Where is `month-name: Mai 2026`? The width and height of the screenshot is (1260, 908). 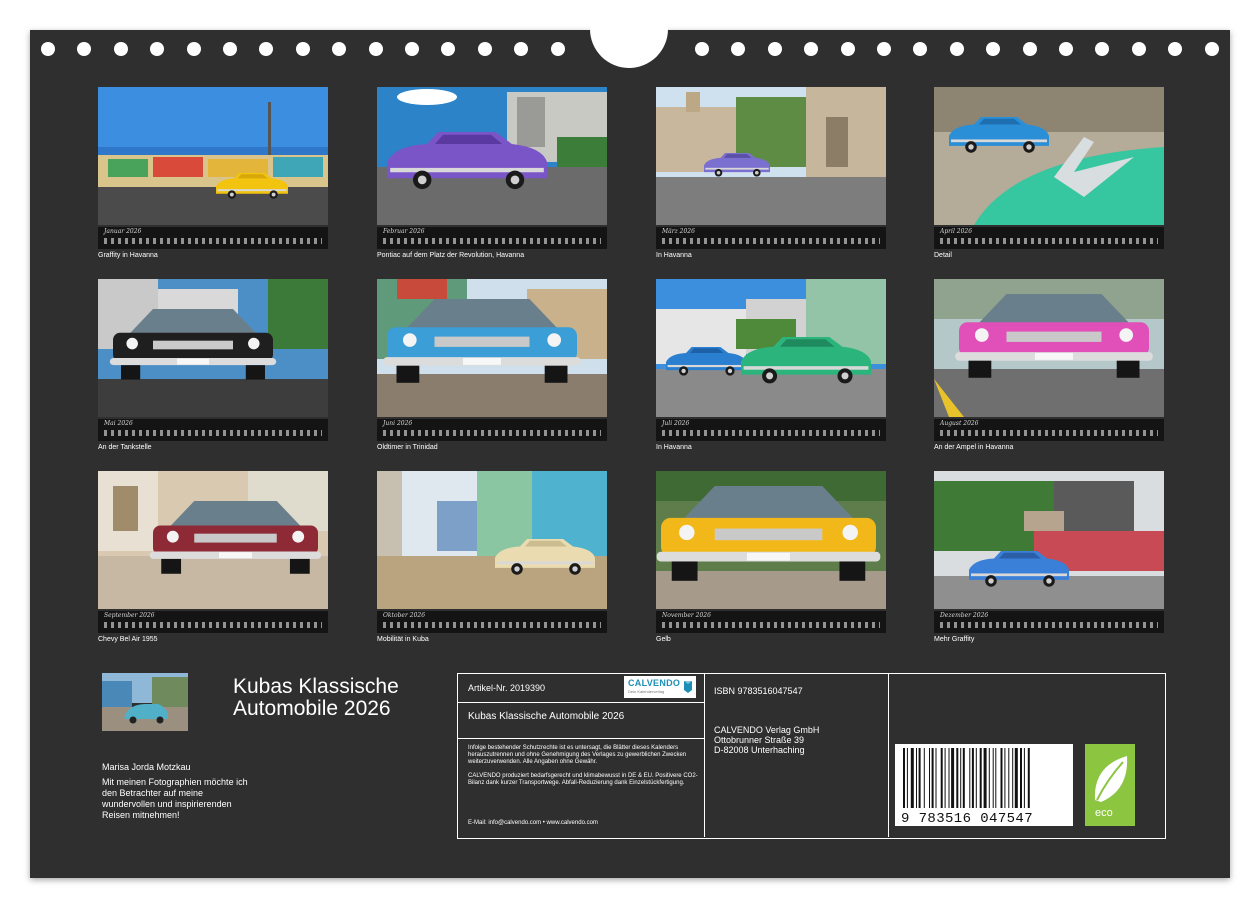
month-name: Mai 2026 is located at coordinates (118, 423).